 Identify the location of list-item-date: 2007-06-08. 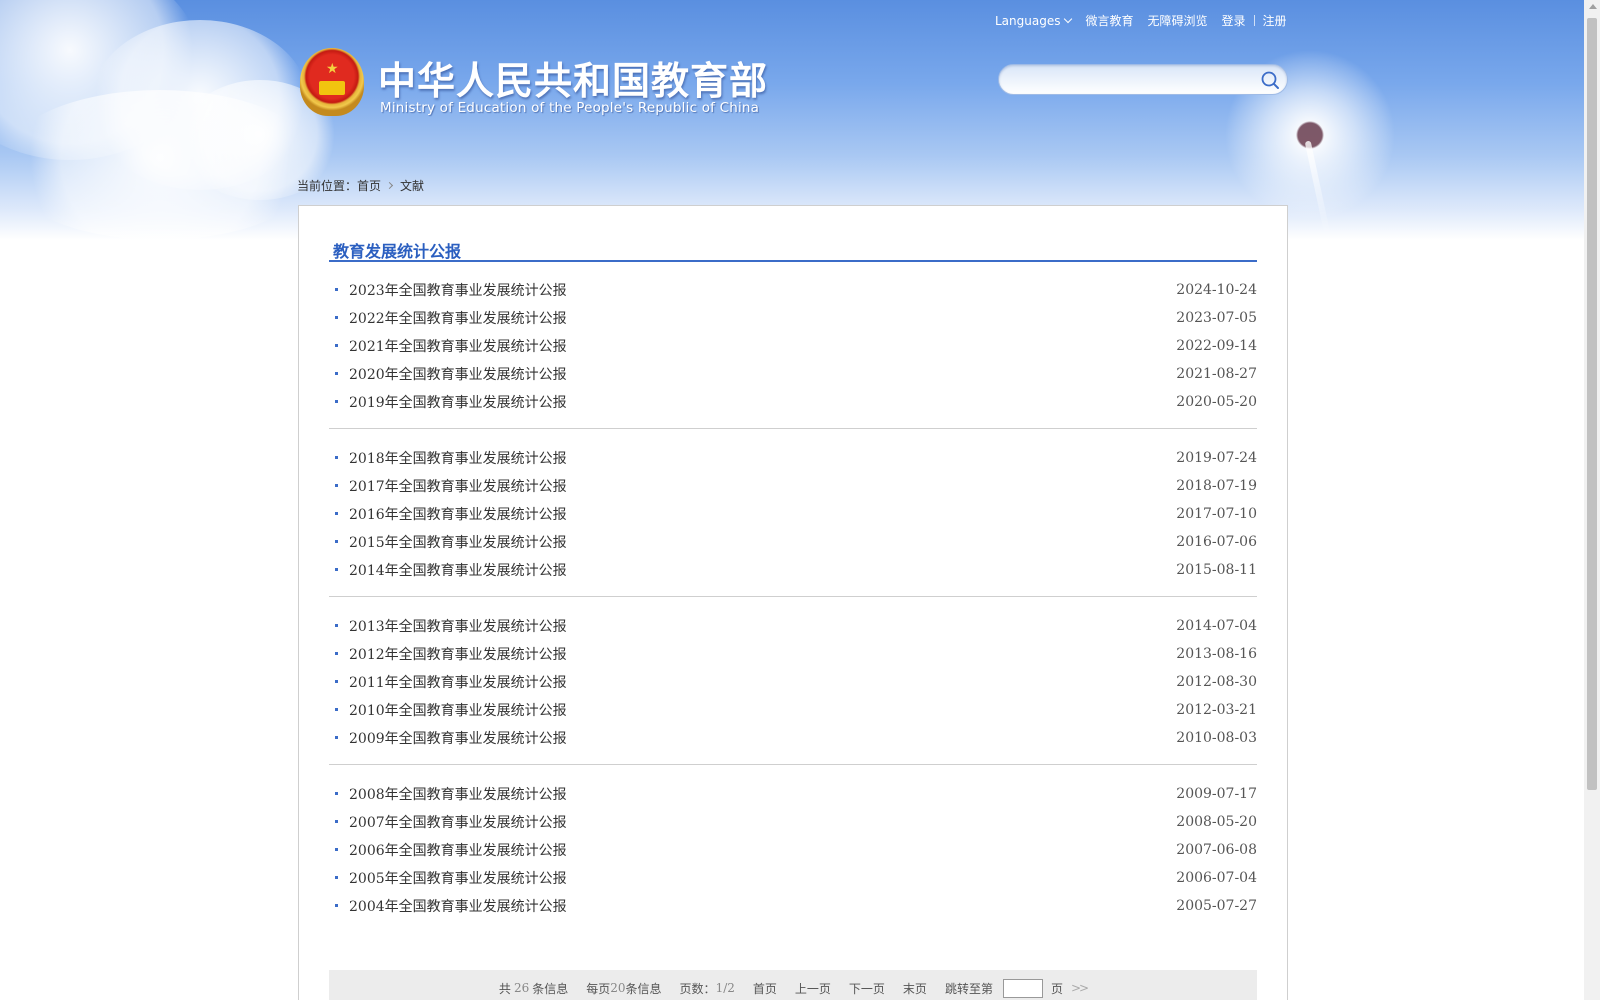
(1216, 850).